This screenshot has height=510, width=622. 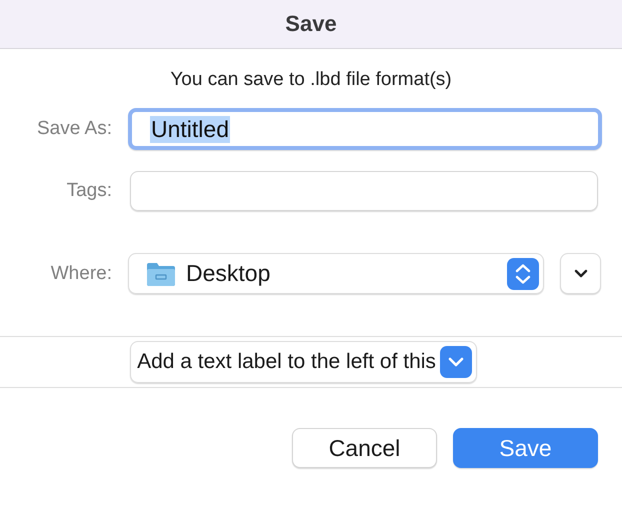 What do you see at coordinates (523, 274) in the screenshot?
I see `up-down-chevron-icon` at bounding box center [523, 274].